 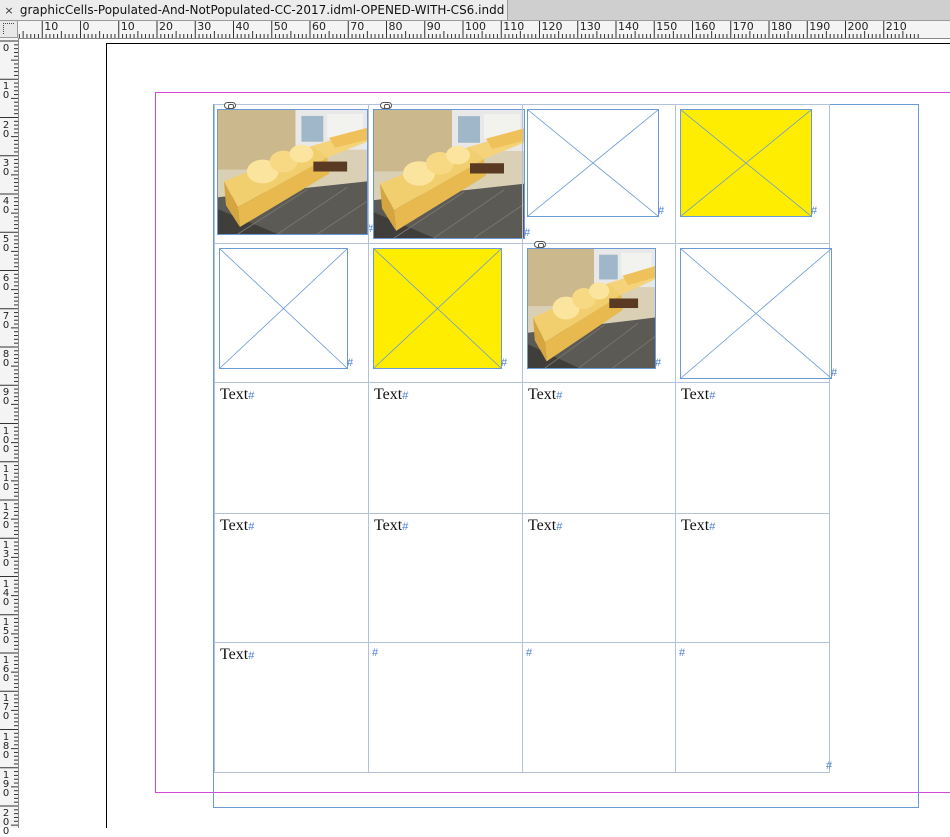 I want to click on ruler-label: 70, so click(x=6, y=320).